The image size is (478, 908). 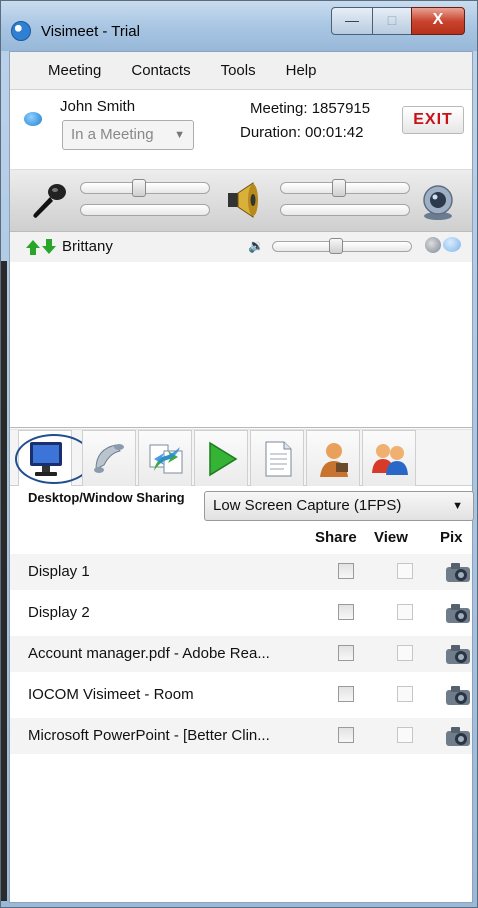 I want to click on media-controls, so click(x=241, y=201).